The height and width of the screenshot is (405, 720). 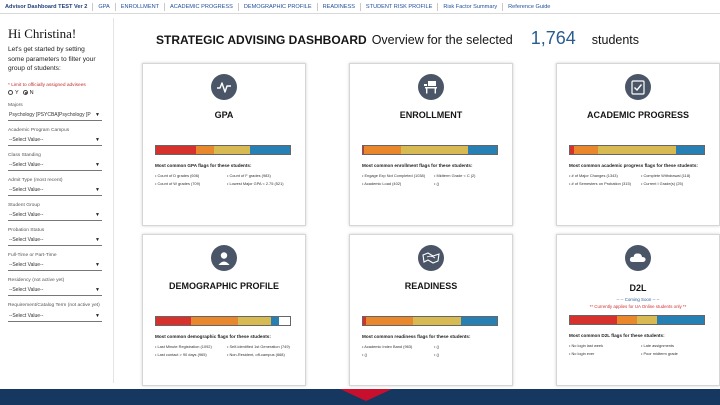 What do you see at coordinates (396, 346) in the screenshot?
I see `flag-item: Academic Index Band (963)` at bounding box center [396, 346].